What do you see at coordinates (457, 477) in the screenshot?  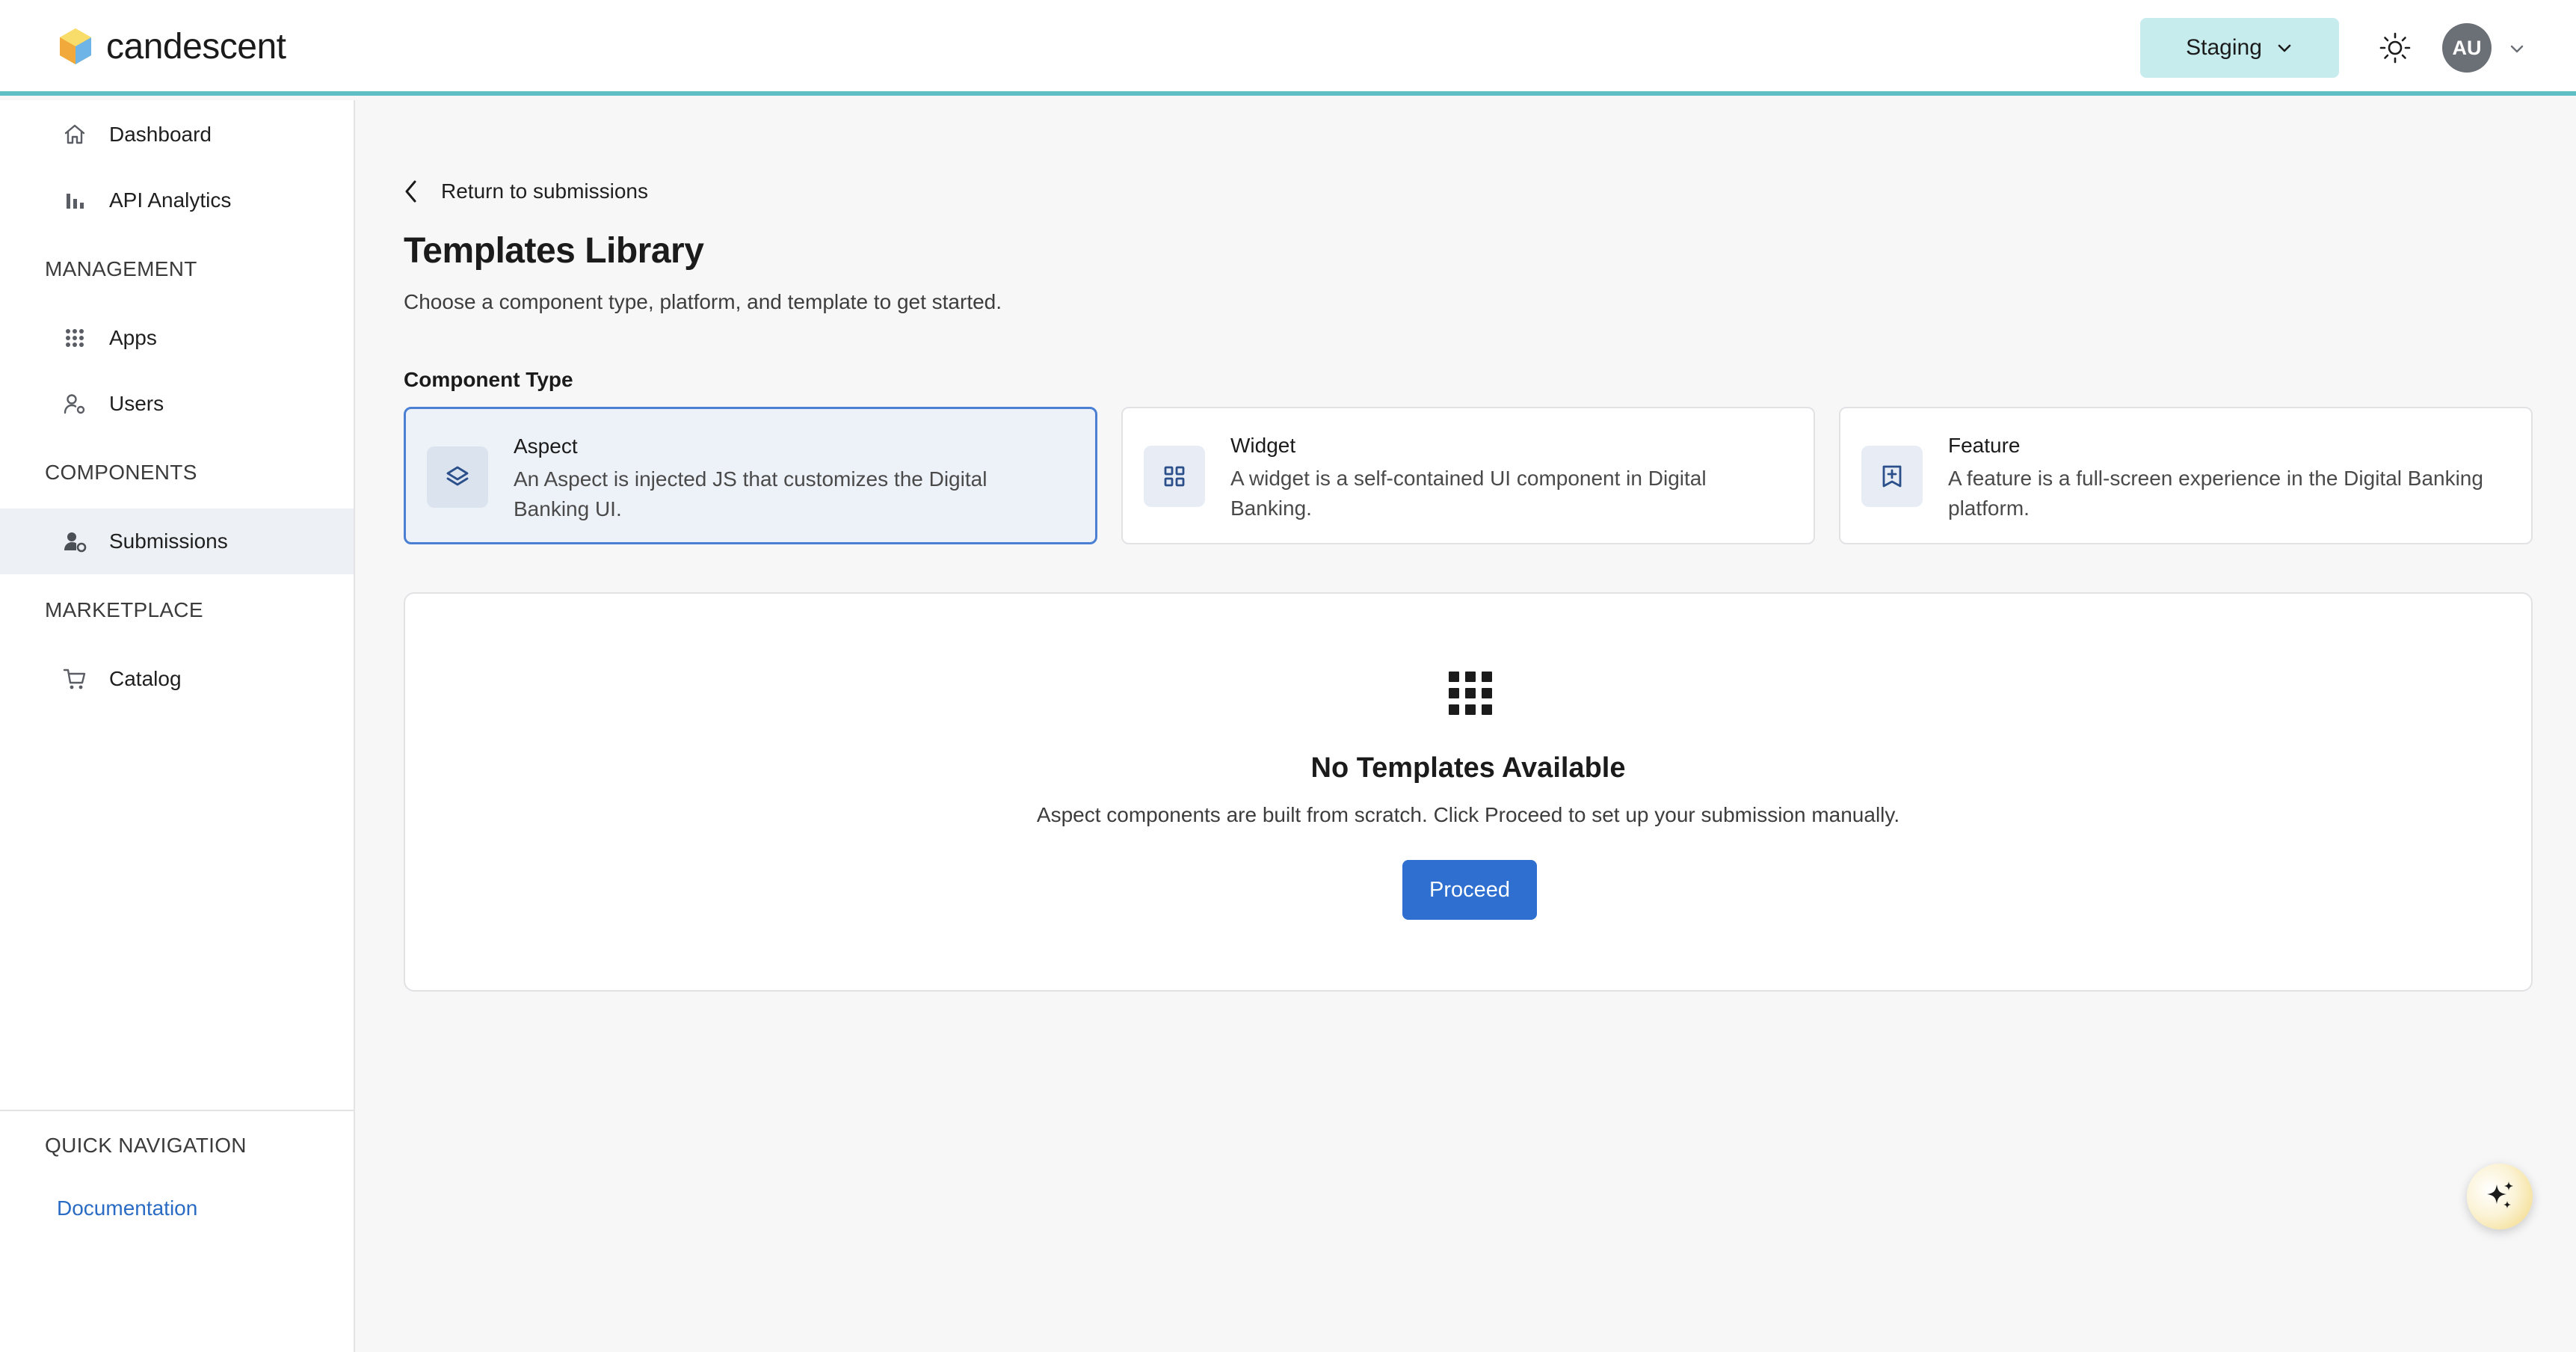 I see `layers-icon` at bounding box center [457, 477].